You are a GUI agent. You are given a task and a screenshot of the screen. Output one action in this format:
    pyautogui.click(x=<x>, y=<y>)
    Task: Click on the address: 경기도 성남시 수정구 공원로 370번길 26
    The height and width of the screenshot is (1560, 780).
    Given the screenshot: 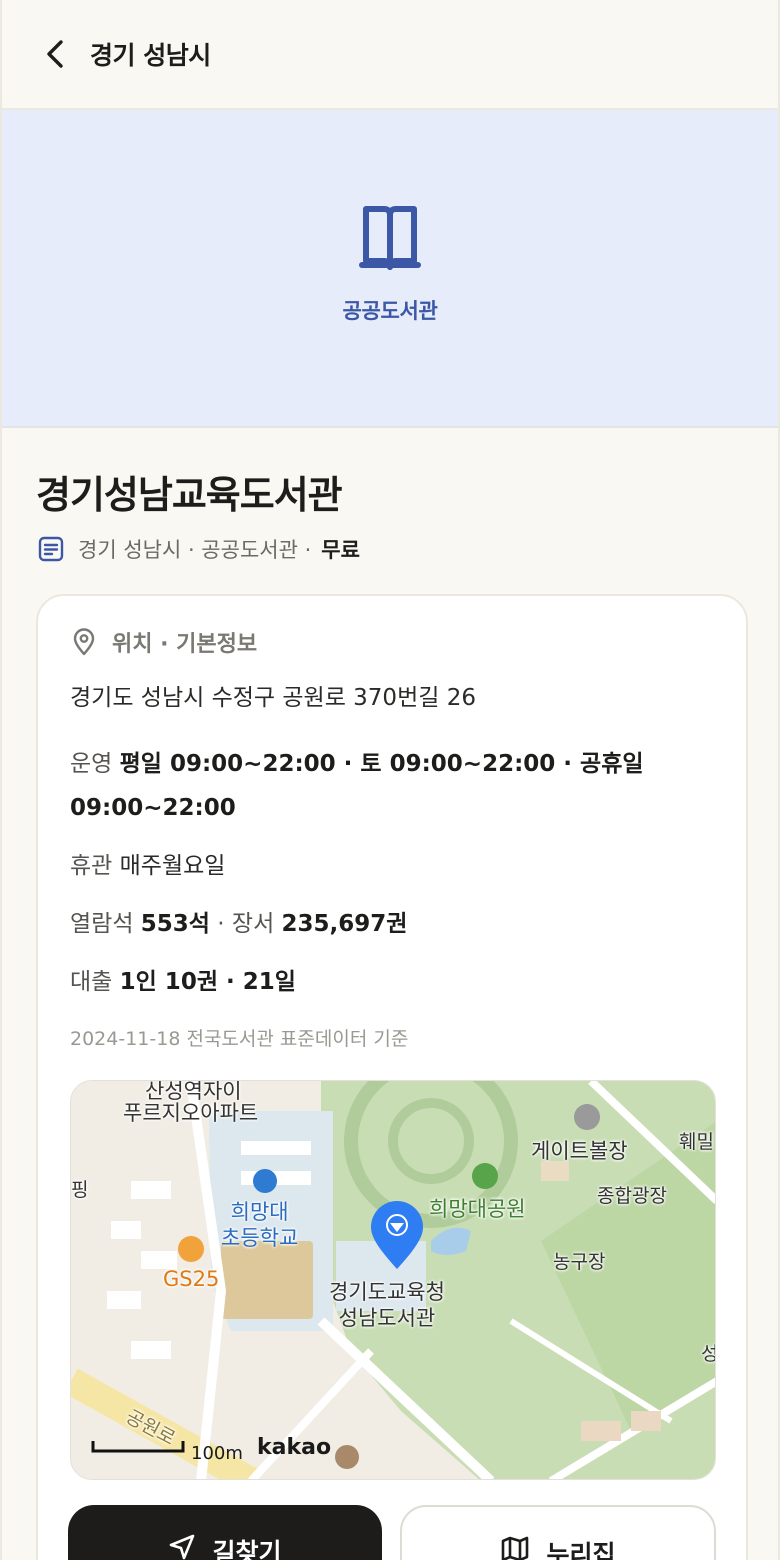 What is the action you would take?
    pyautogui.click(x=273, y=698)
    